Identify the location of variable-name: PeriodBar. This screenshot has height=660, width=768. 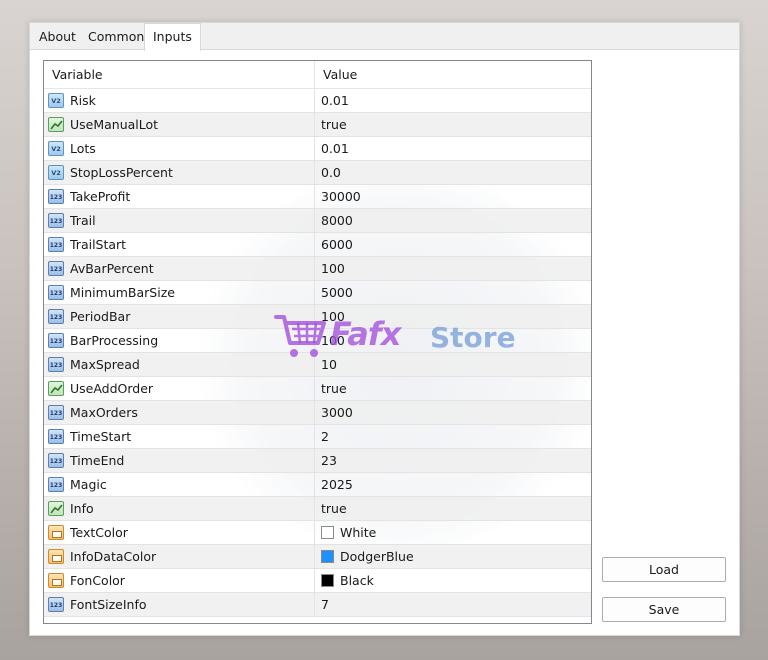
(100, 316).